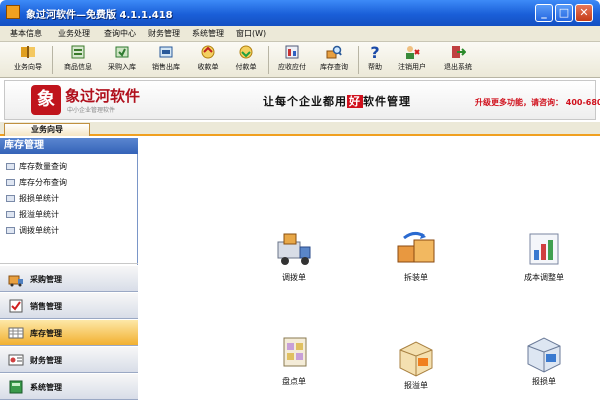 The height and width of the screenshot is (400, 600). I want to click on nav-sales: 销售管理, so click(69, 305).